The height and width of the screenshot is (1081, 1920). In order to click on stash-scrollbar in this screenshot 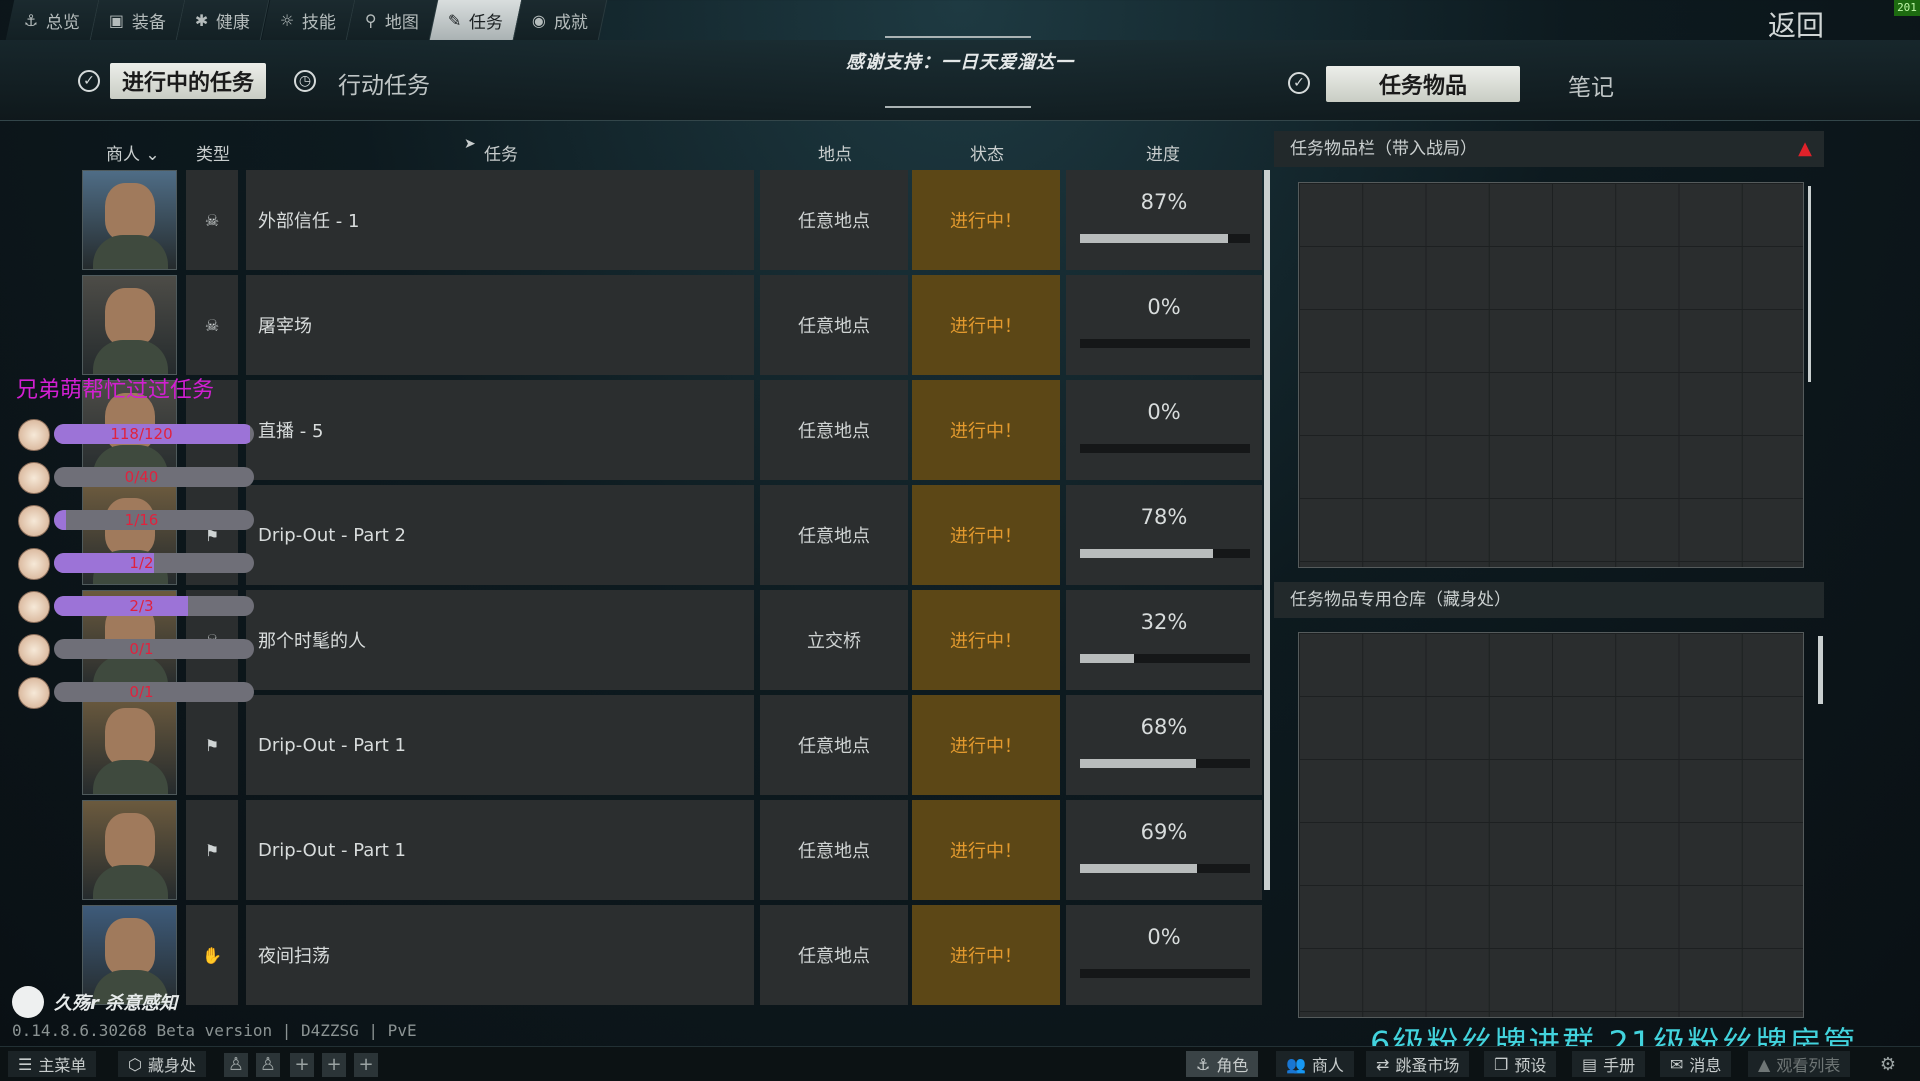, I will do `click(1809, 284)`.